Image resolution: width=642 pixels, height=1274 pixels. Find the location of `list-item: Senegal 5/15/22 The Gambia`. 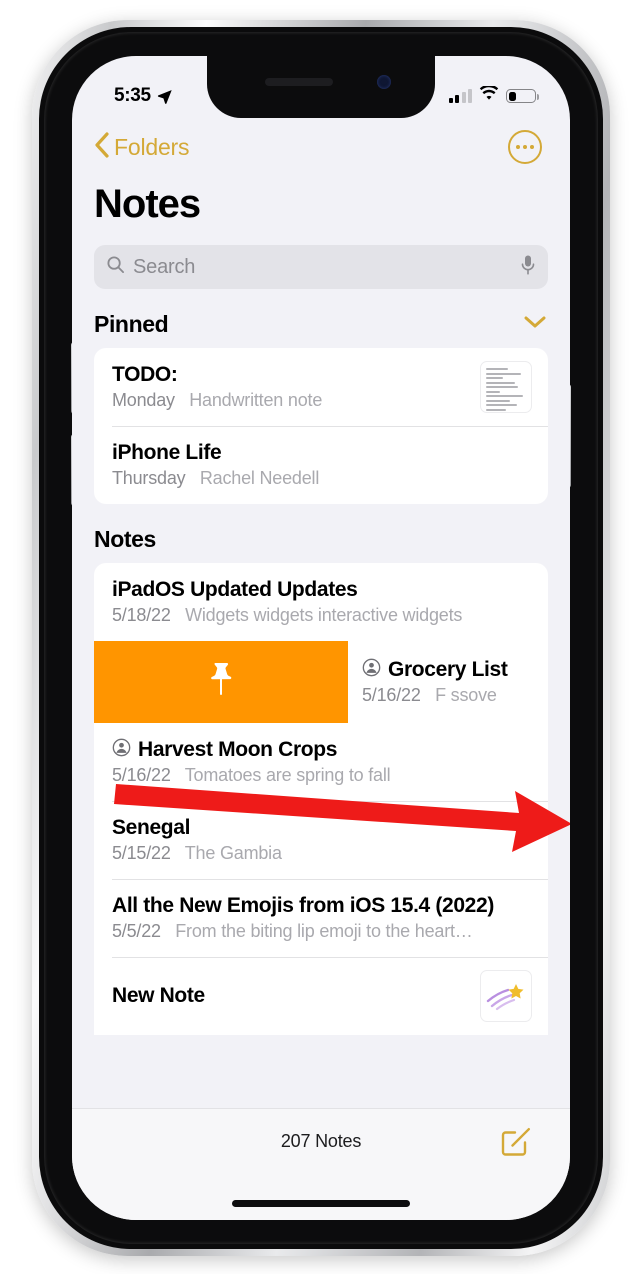

list-item: Senegal 5/15/22 The Gambia is located at coordinates (321, 840).